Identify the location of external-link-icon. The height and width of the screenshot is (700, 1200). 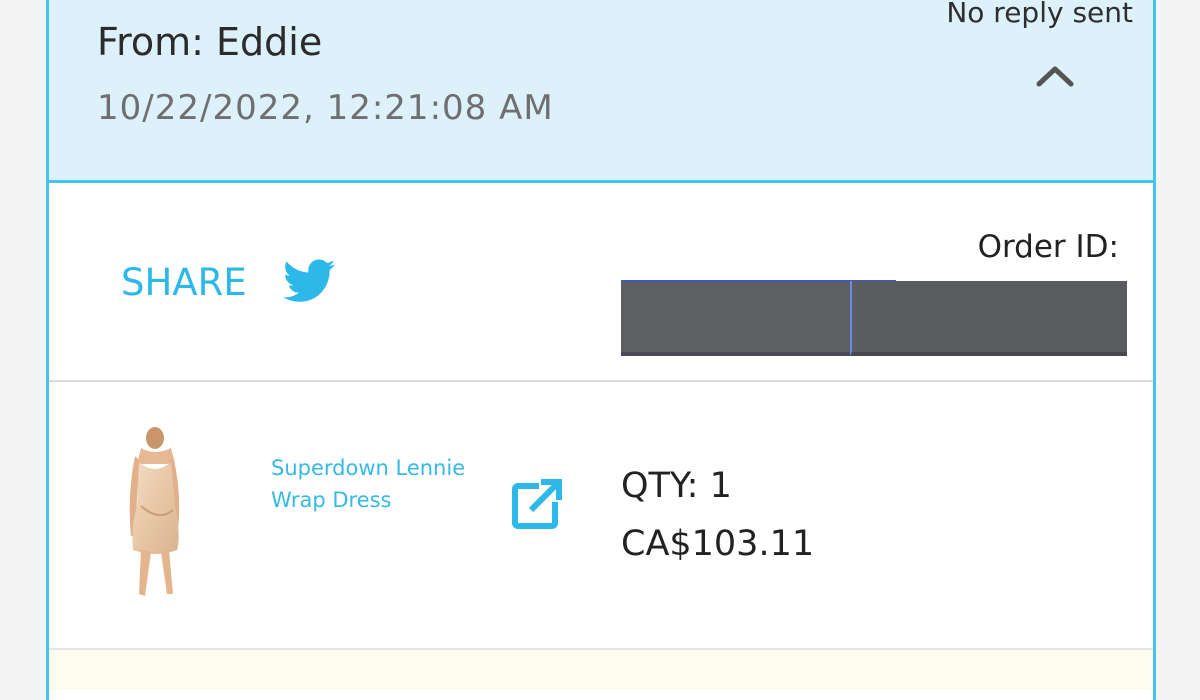
(538, 503).